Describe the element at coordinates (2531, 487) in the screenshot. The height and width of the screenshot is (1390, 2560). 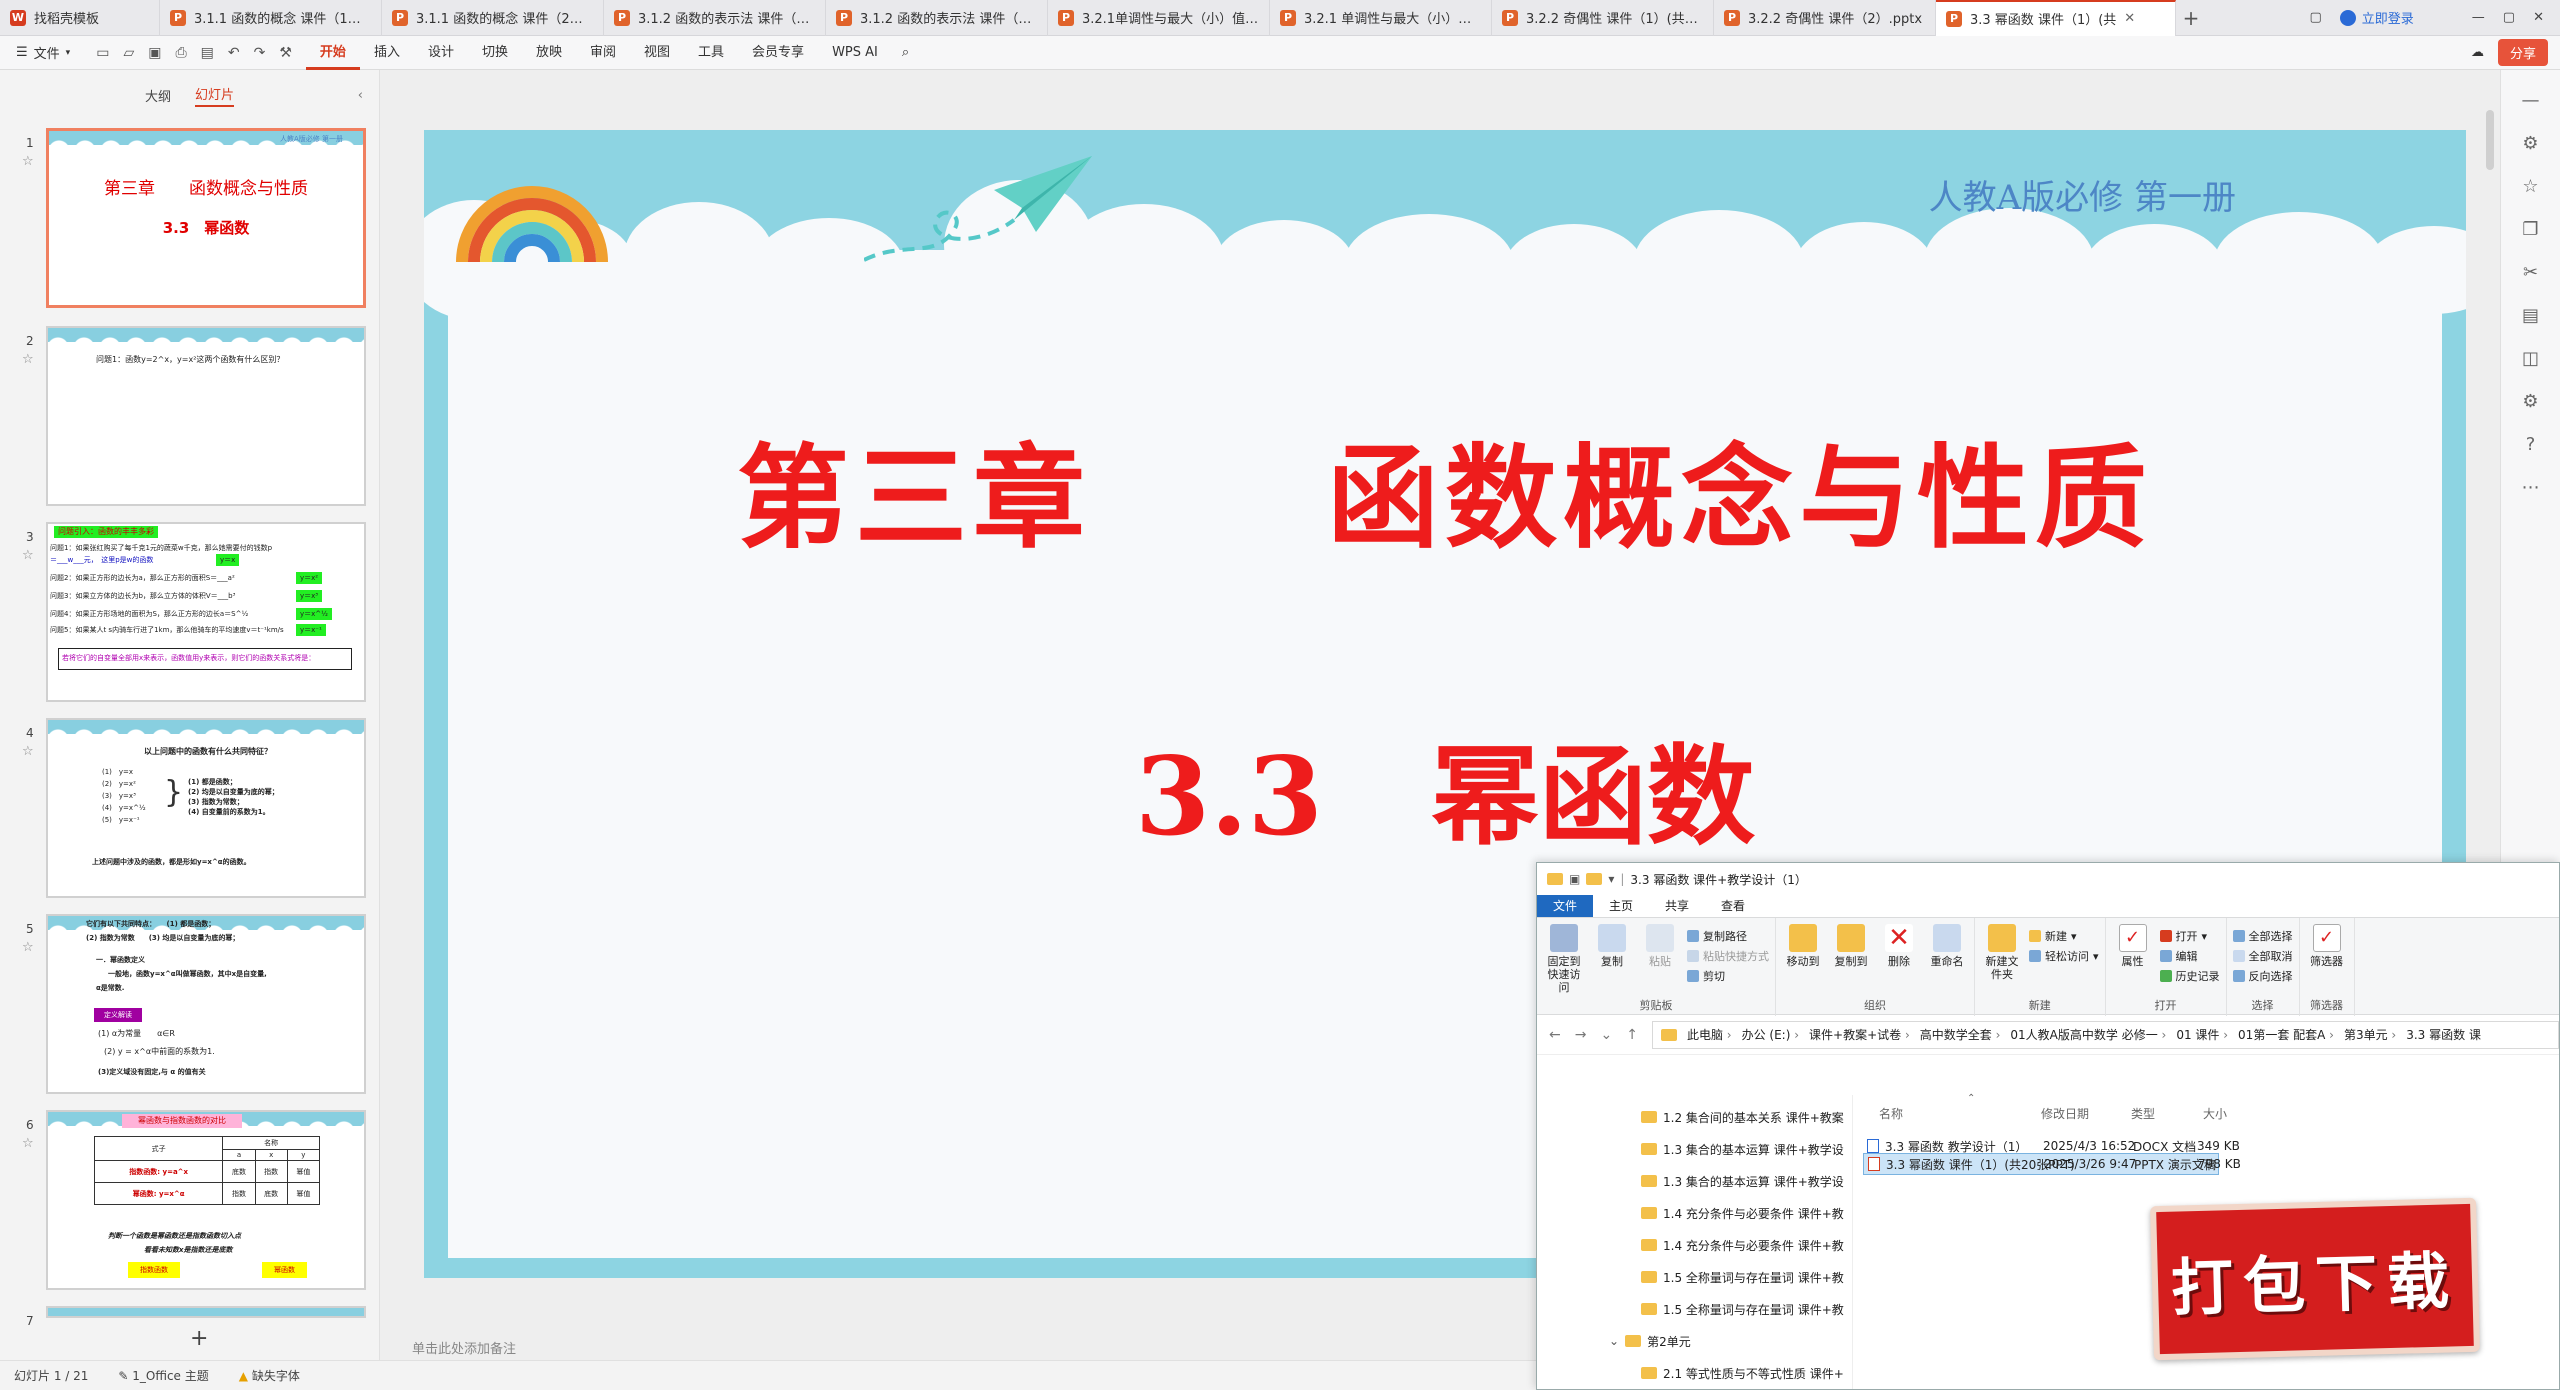
I see `more-icon: ⋯` at that location.